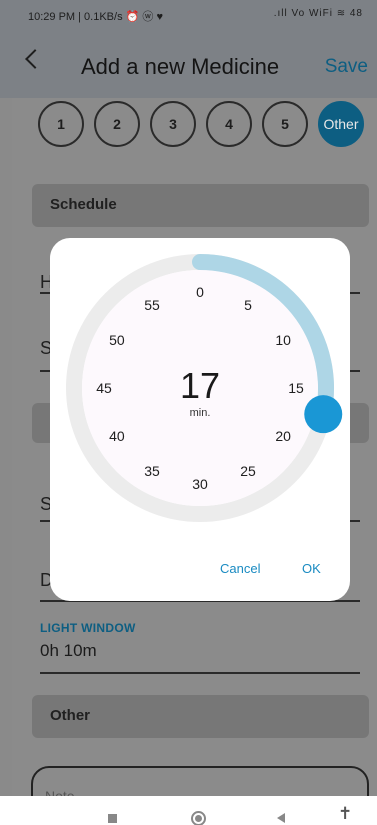 The width and height of the screenshot is (377, 825). Describe the element at coordinates (117, 436) in the screenshot. I see `dial-label-40: 40` at that location.